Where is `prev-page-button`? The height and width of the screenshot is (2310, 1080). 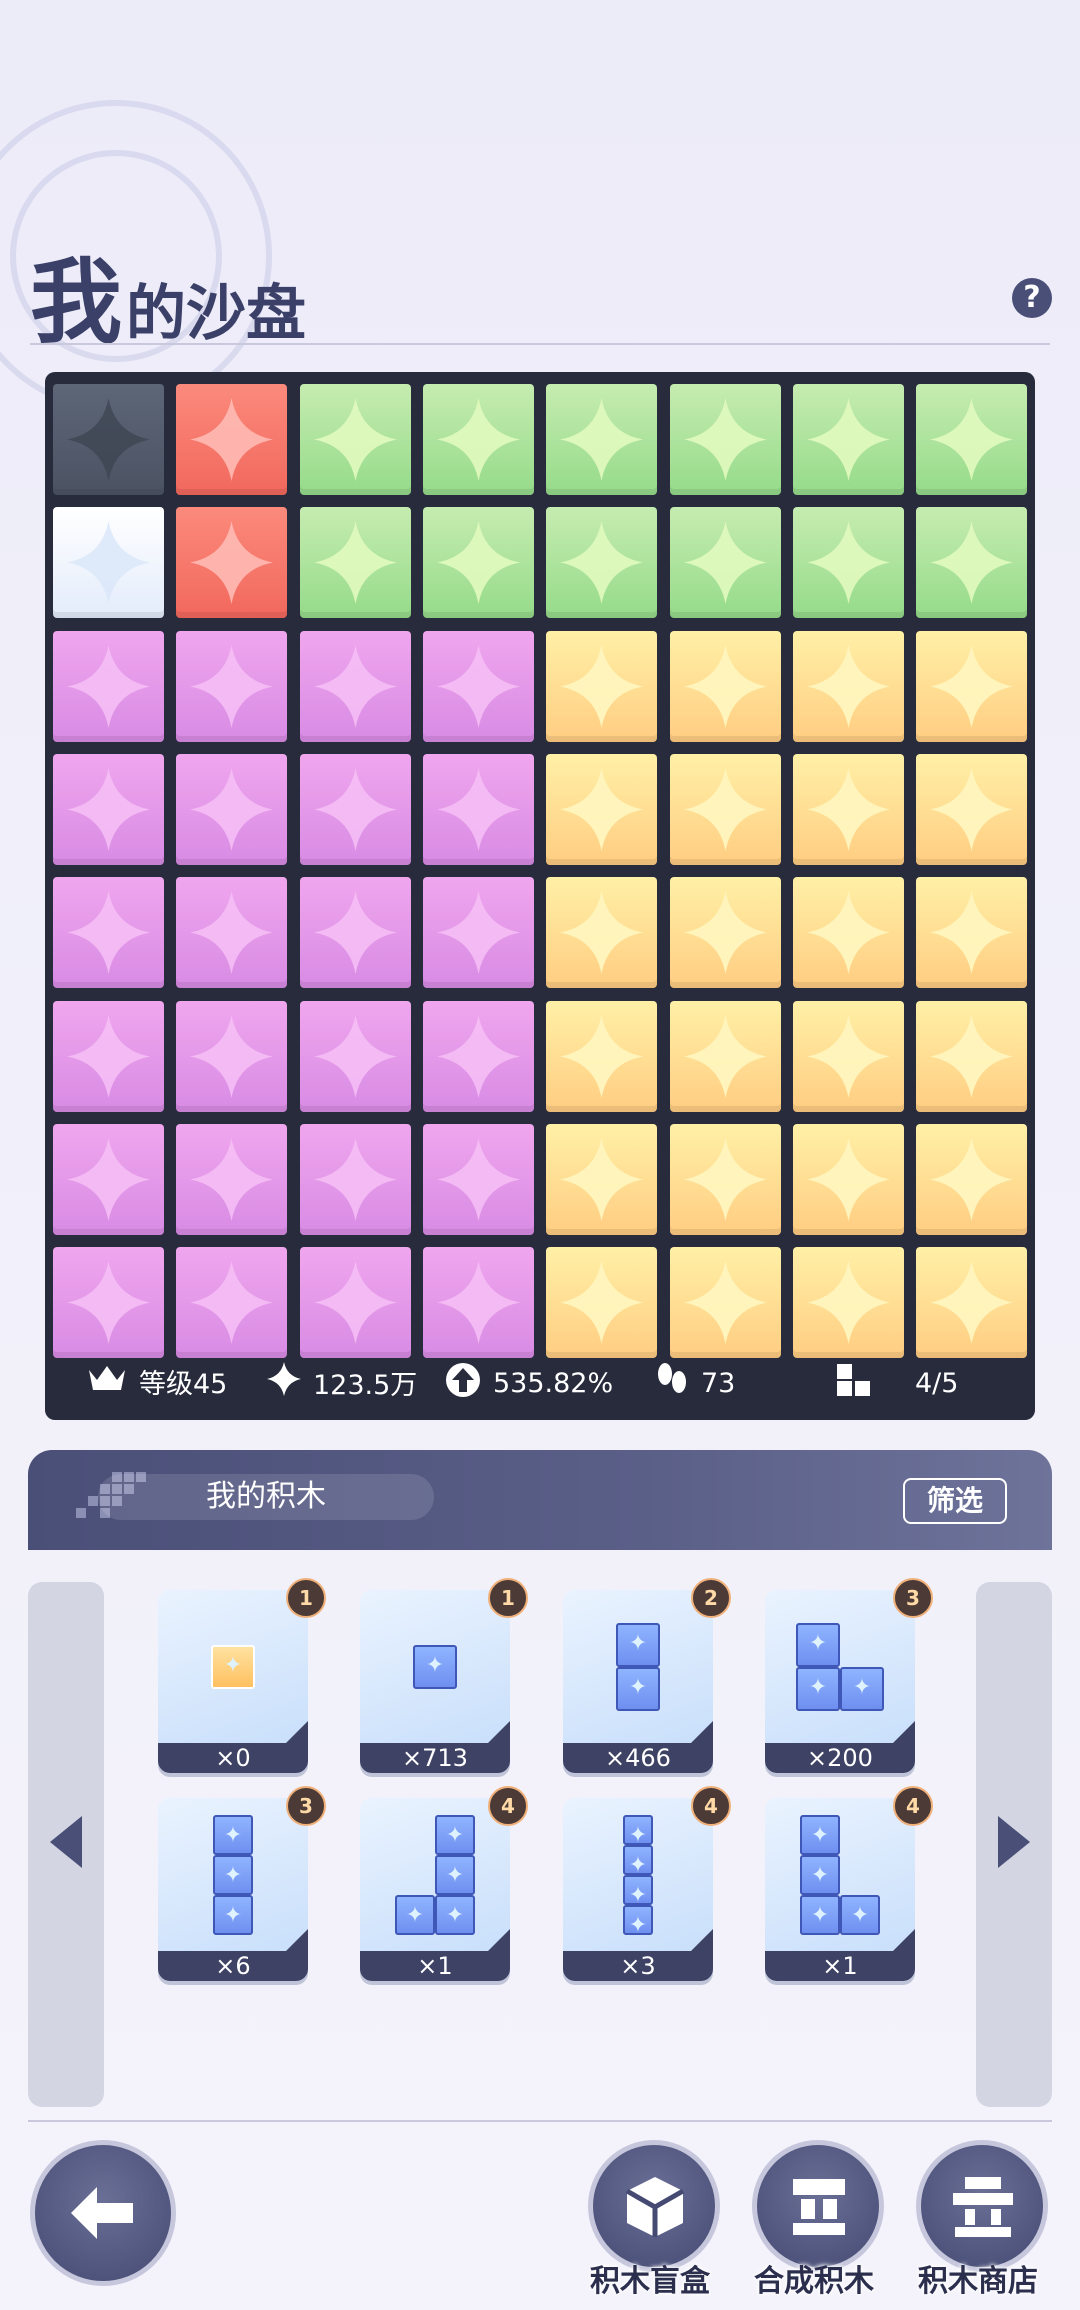 prev-page-button is located at coordinates (66, 1844).